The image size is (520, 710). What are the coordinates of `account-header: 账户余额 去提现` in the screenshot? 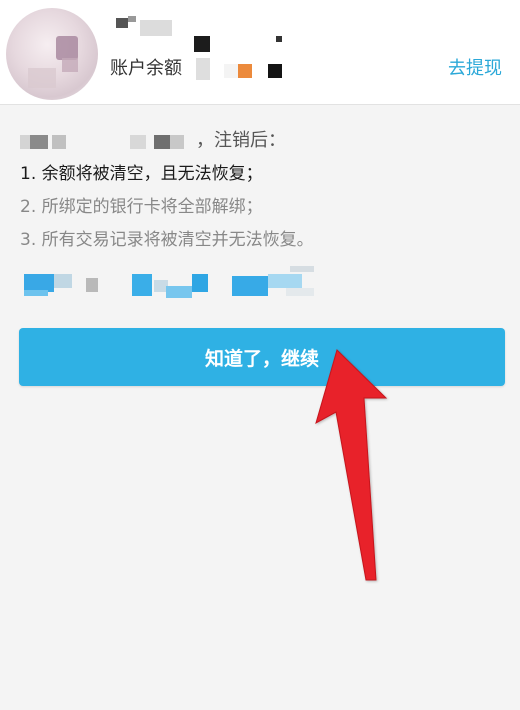 It's located at (260, 52).